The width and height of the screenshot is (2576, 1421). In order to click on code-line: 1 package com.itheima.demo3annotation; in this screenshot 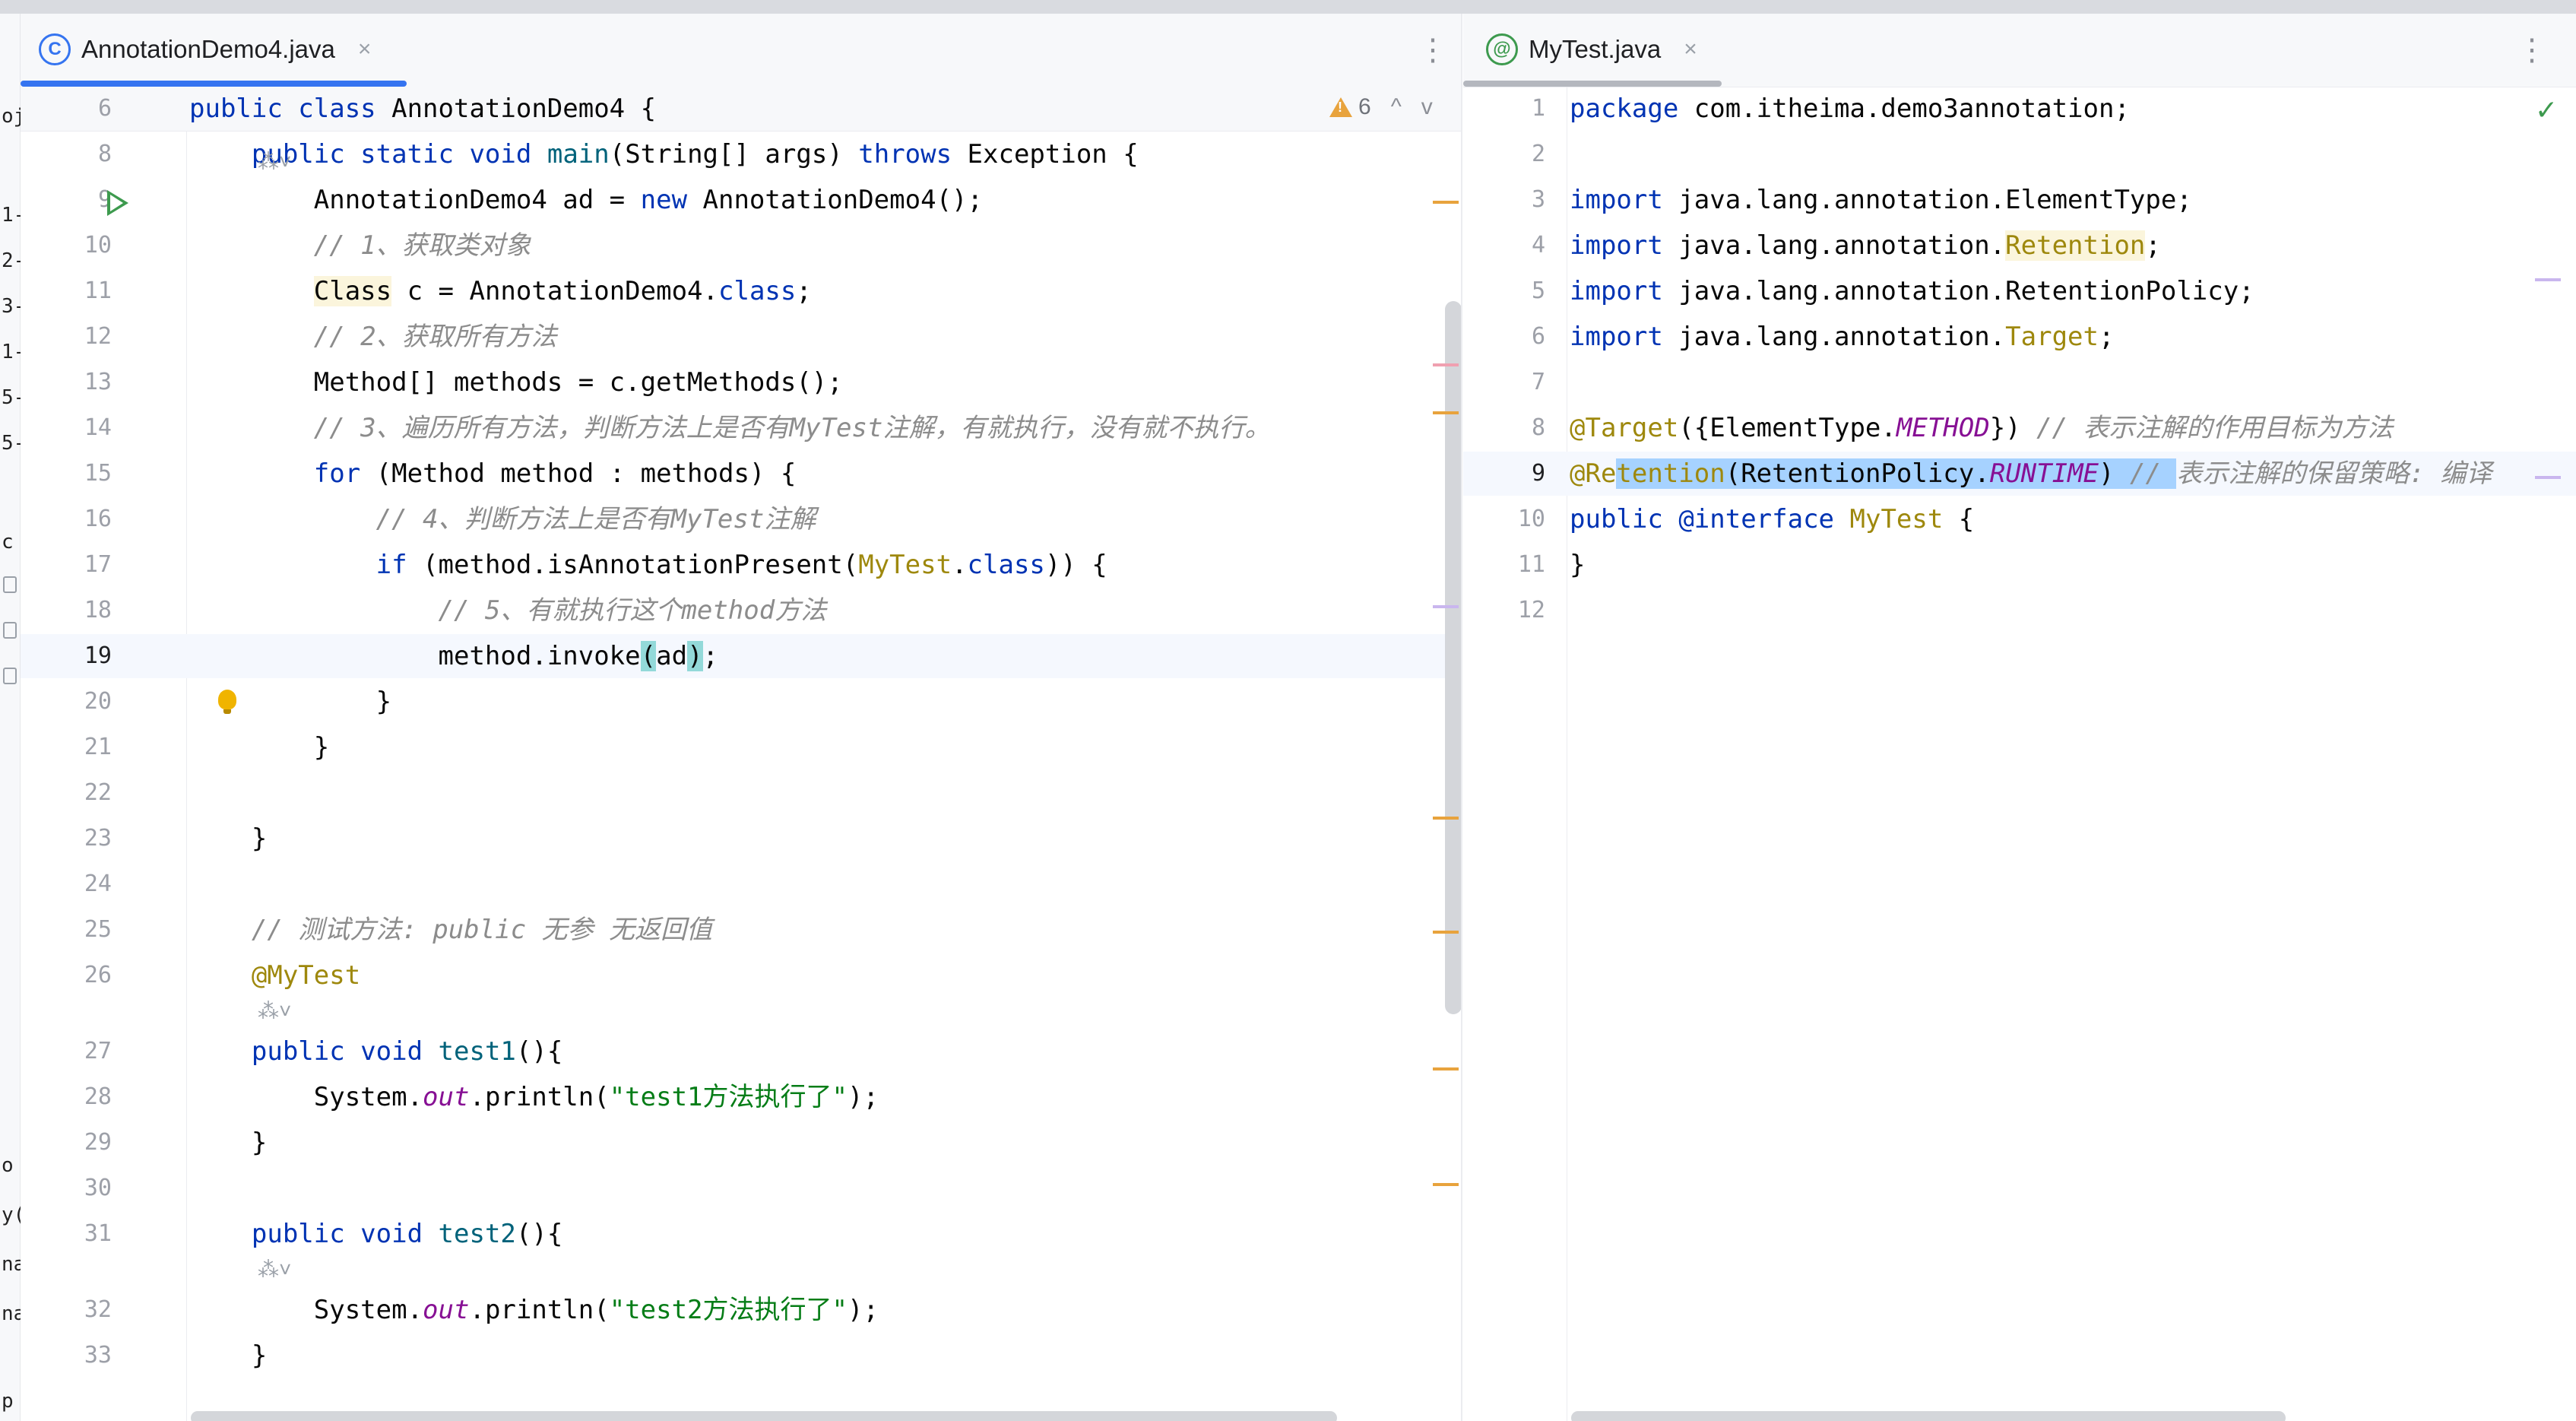, I will do `click(2019, 109)`.